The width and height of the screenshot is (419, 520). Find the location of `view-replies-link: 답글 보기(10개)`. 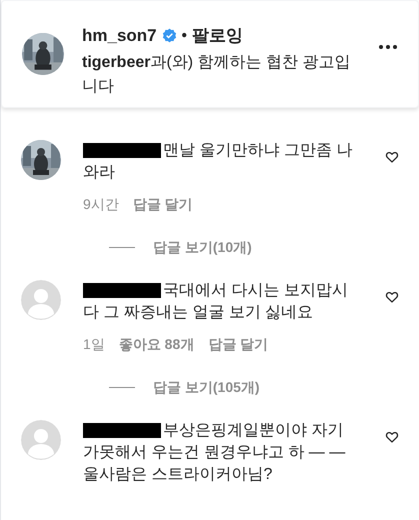

view-replies-link: 답글 보기(10개) is located at coordinates (202, 247).